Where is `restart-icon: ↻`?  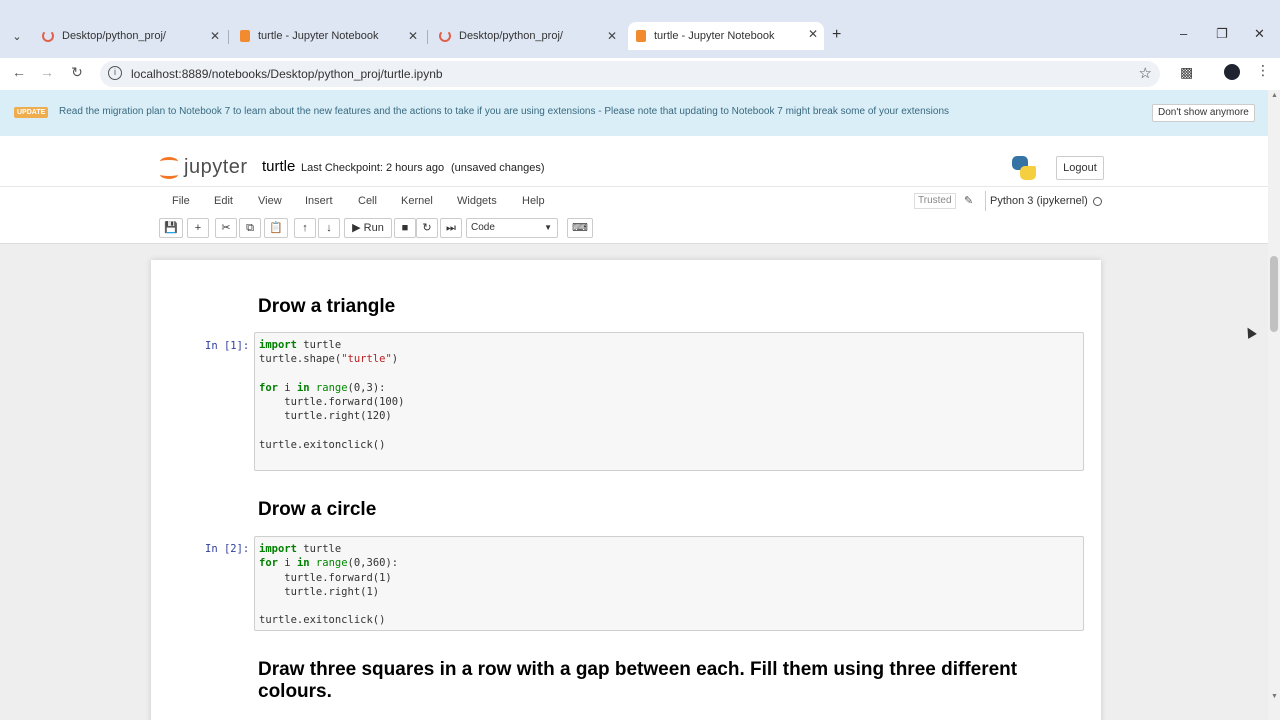 restart-icon: ↻ is located at coordinates (427, 228).